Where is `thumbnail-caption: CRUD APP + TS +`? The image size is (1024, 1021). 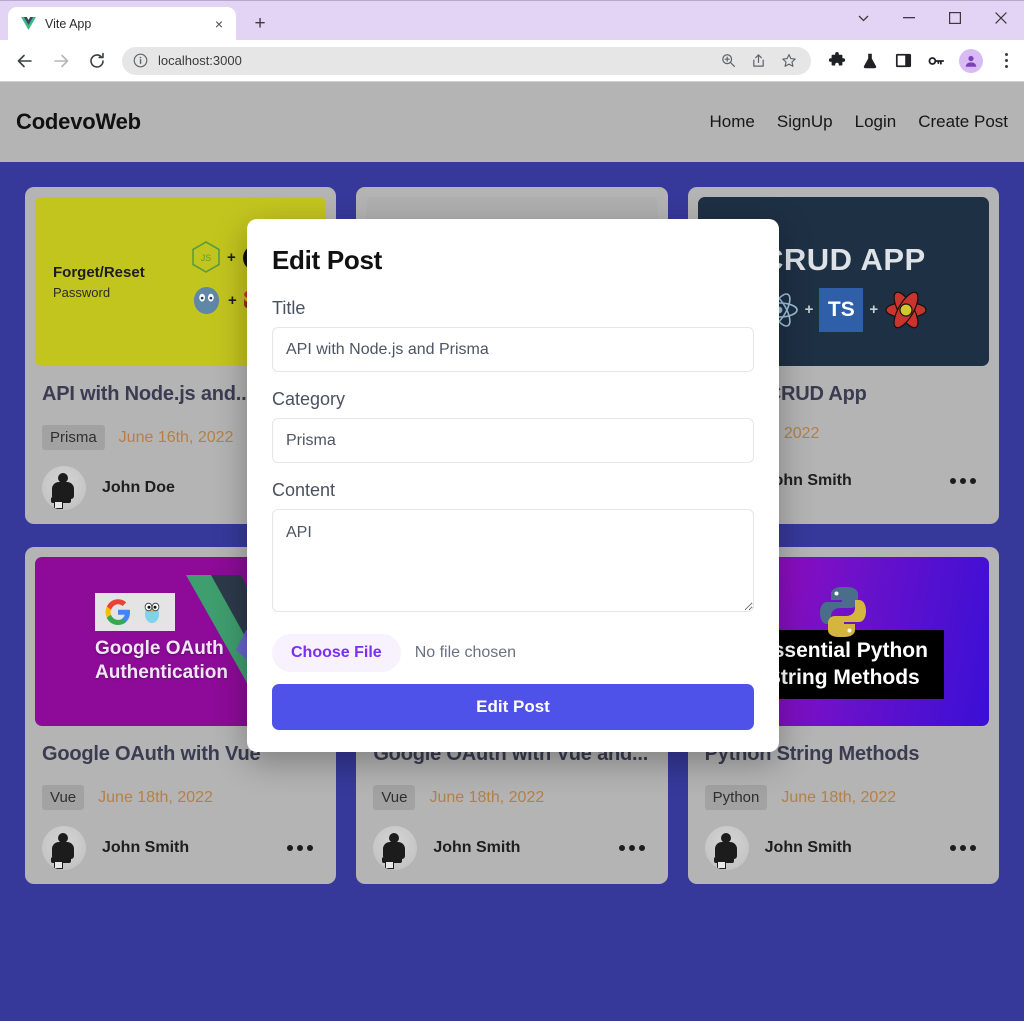
thumbnail-caption: CRUD APP + TS + is located at coordinates (844, 286).